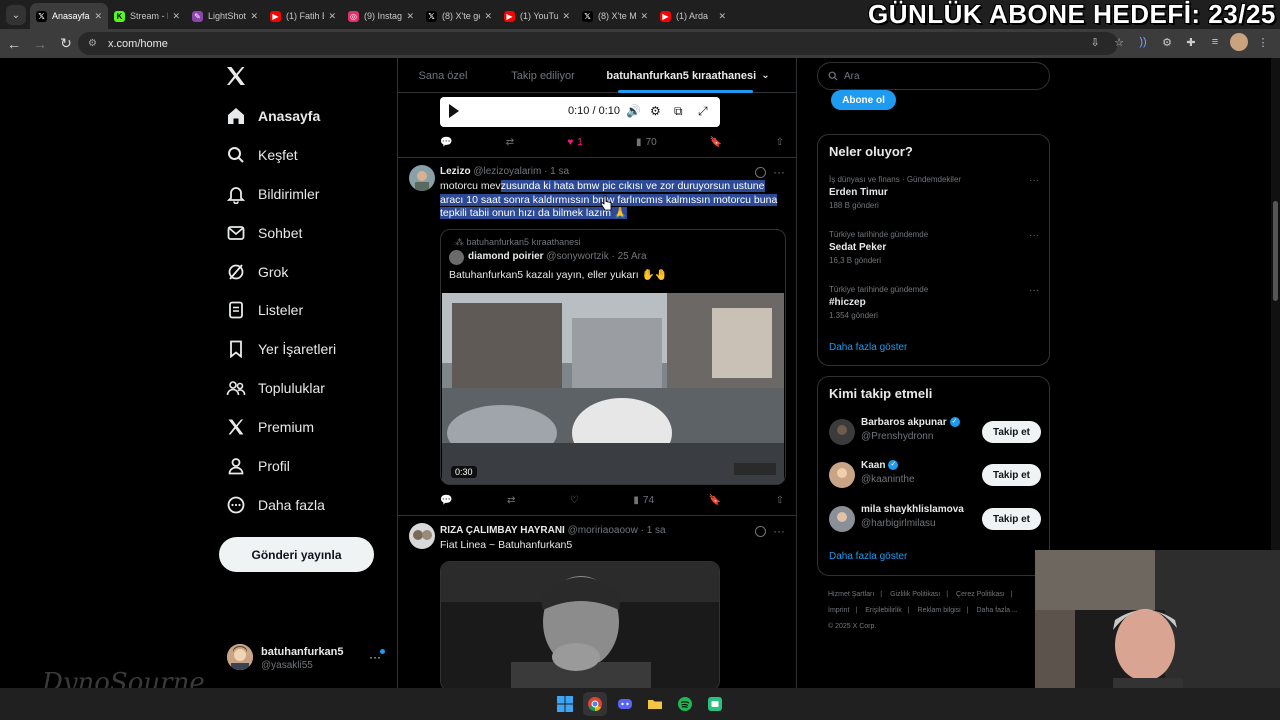 The height and width of the screenshot is (720, 1280). What do you see at coordinates (40, 44) in the screenshot?
I see `forward-icon: →` at bounding box center [40, 44].